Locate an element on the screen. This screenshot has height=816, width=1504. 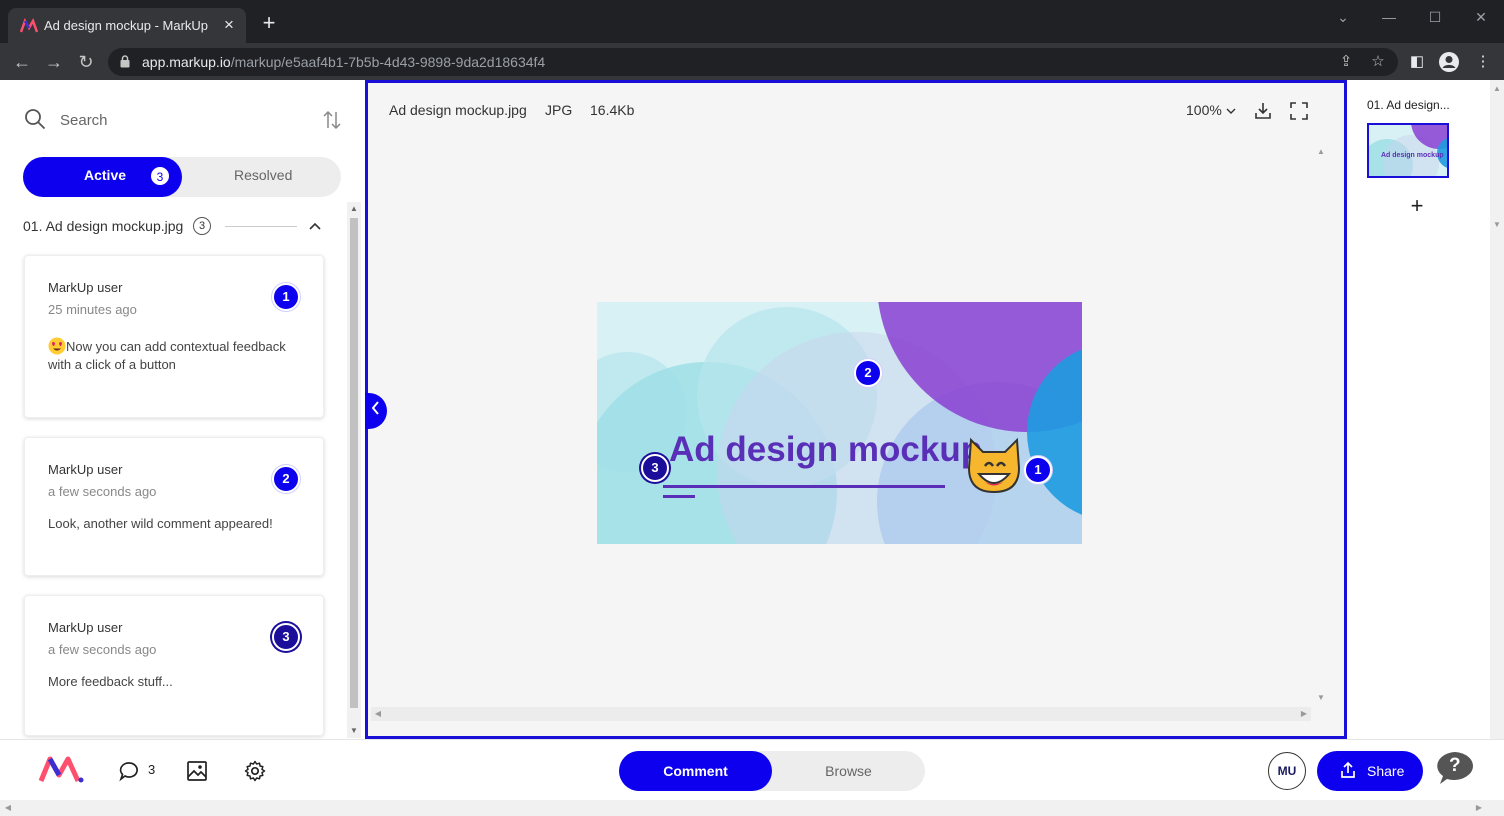
page-thumbnail: Ad design mockup is located at coordinates (1408, 150).